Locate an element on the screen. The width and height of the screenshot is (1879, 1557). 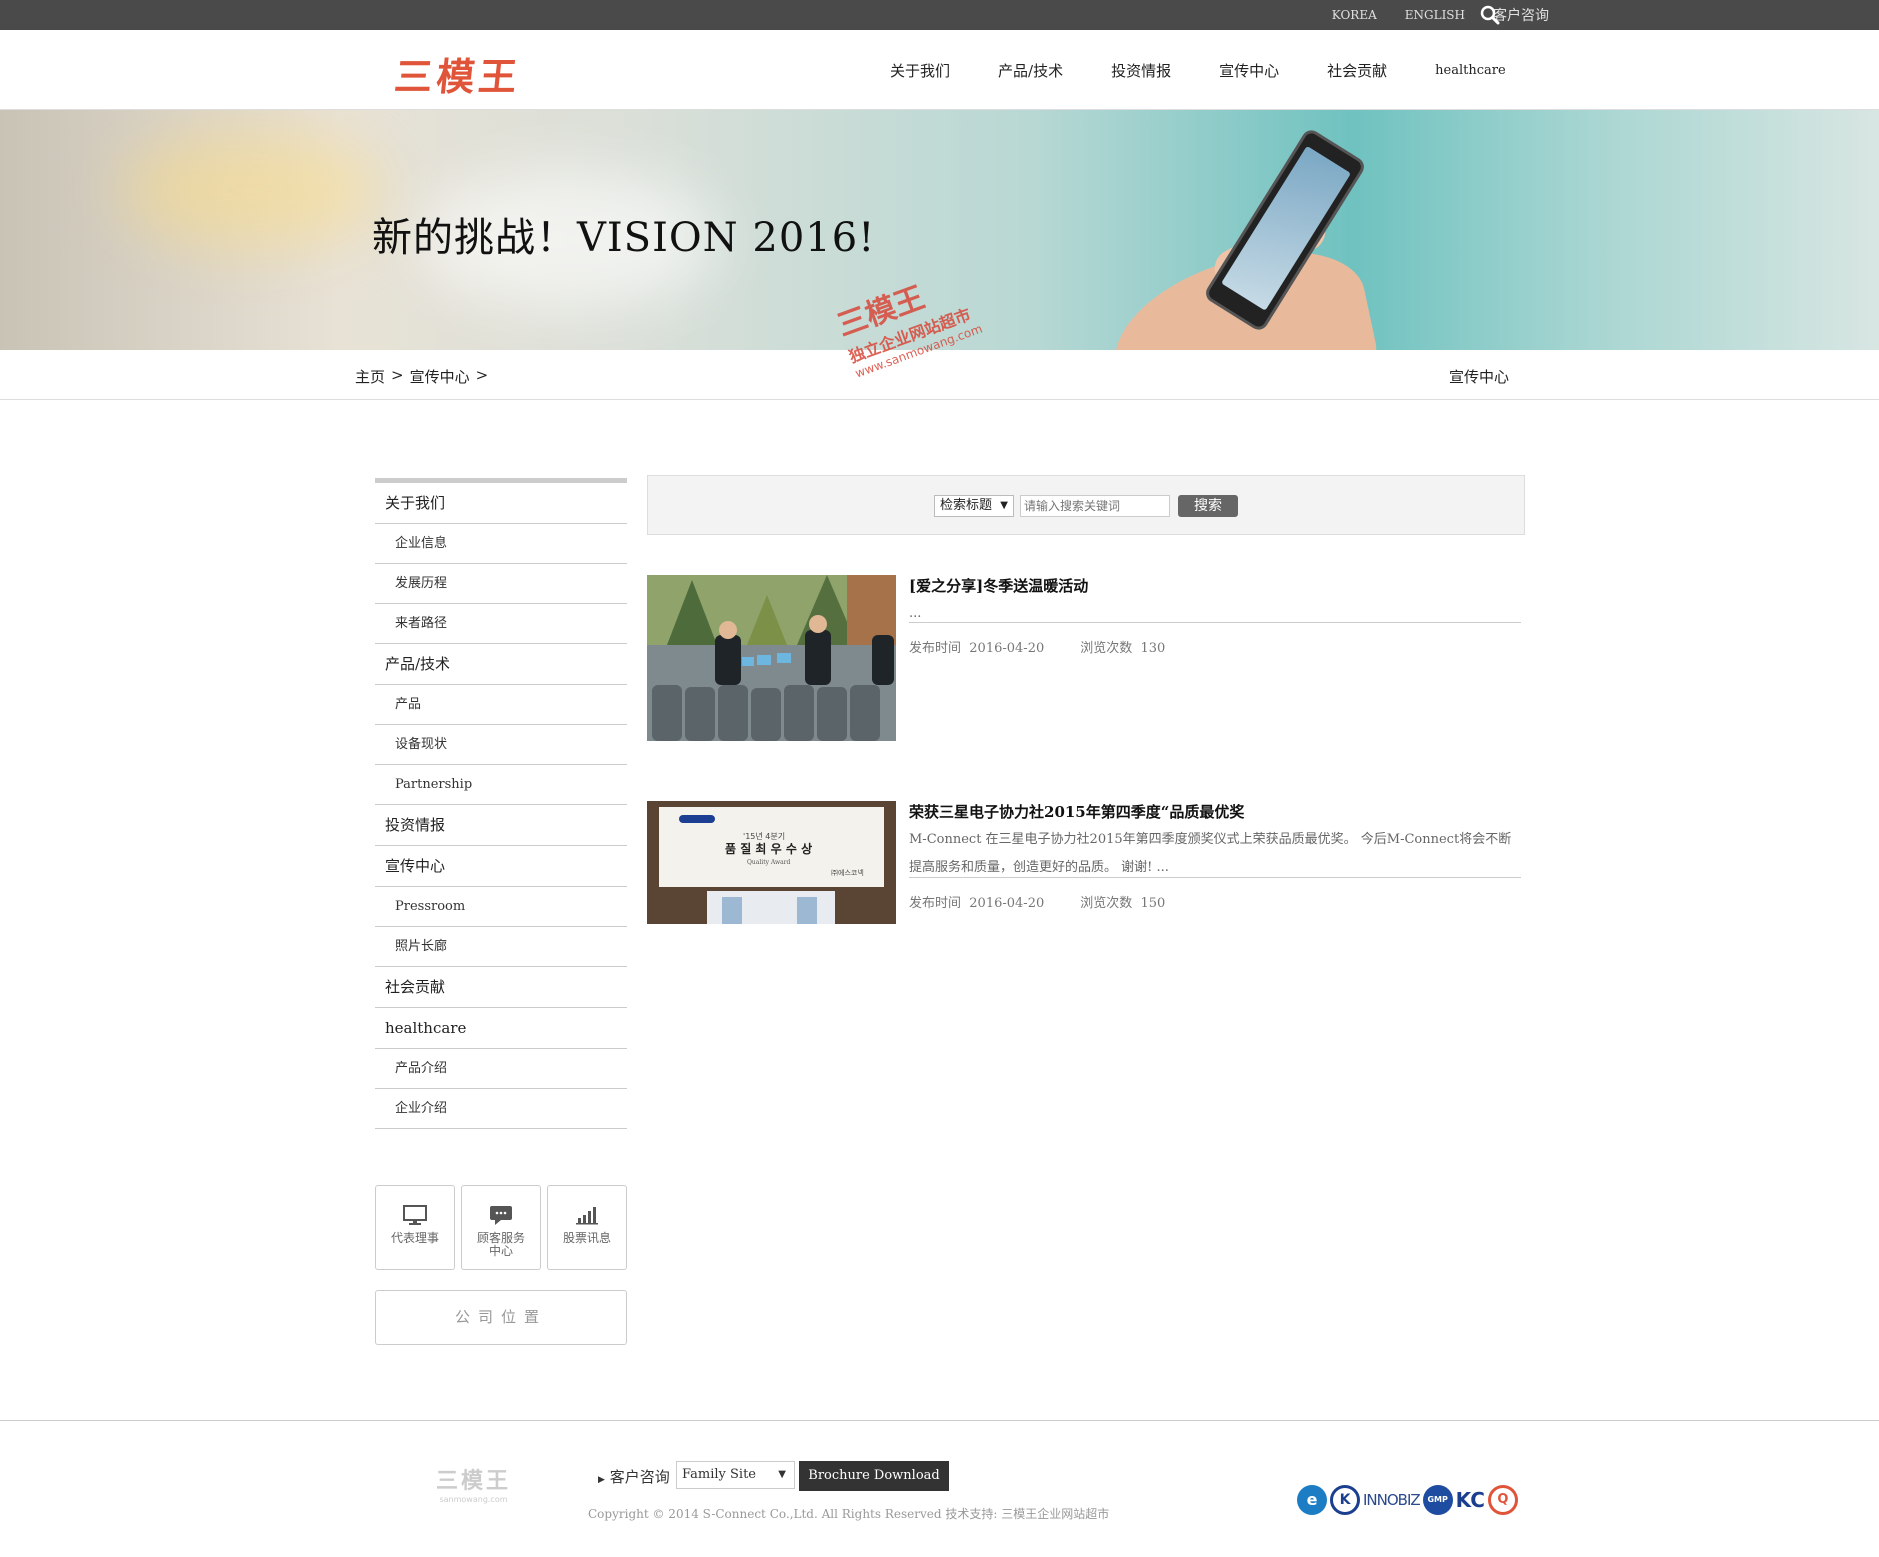
korea-link: KOREA is located at coordinates (1354, 15).